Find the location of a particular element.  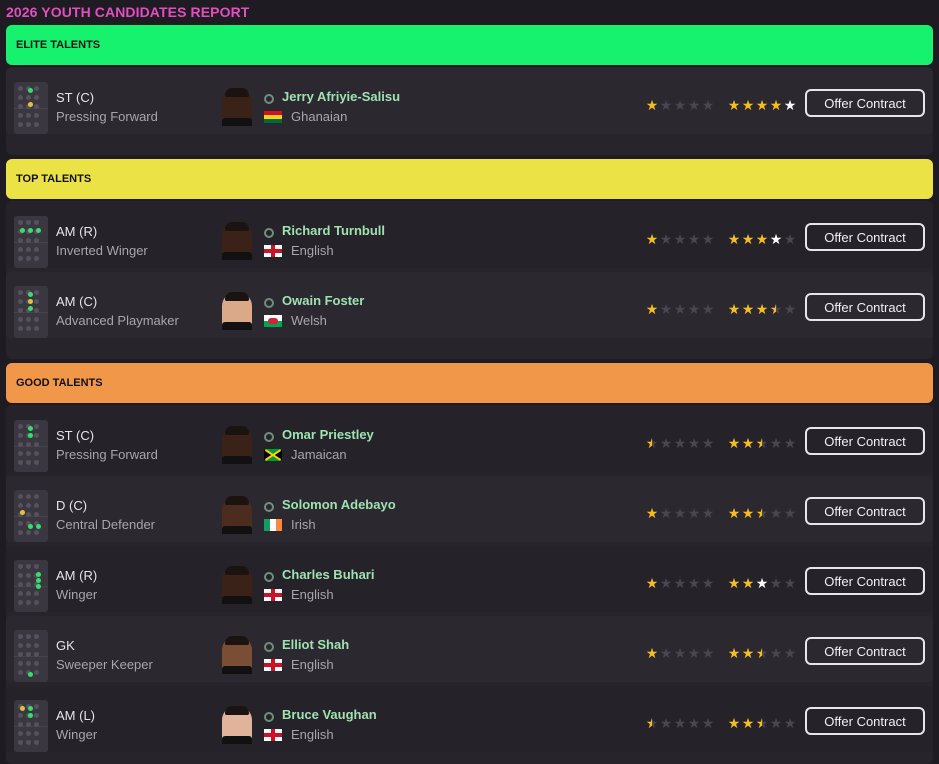

player-nationality: English is located at coordinates (312, 734).